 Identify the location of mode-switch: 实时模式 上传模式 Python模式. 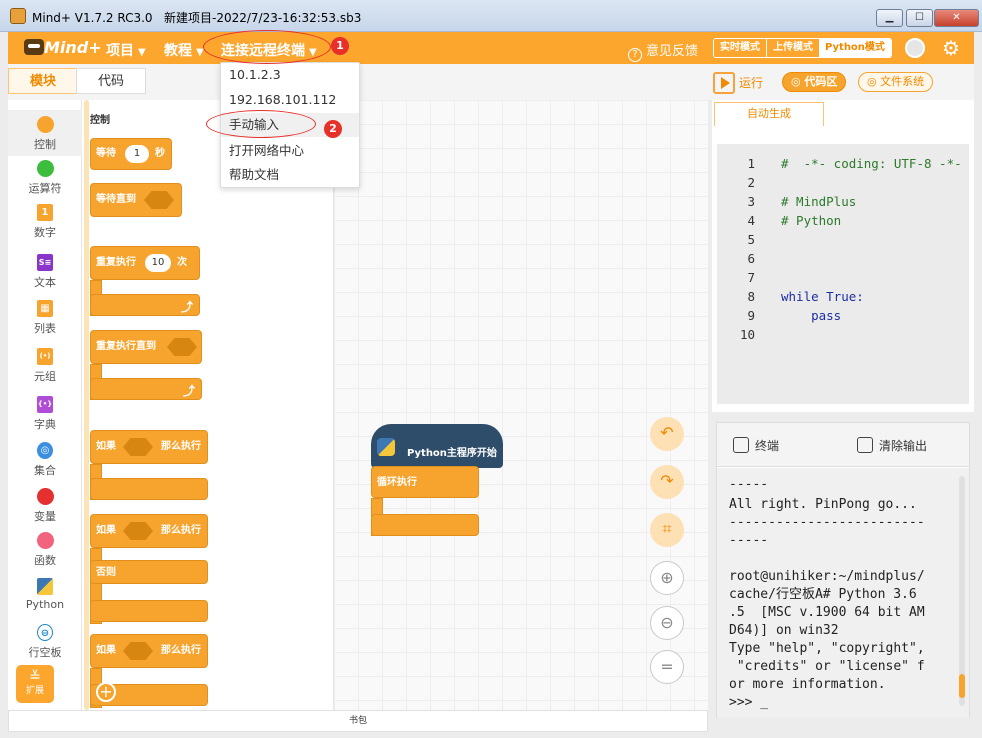
(802, 48).